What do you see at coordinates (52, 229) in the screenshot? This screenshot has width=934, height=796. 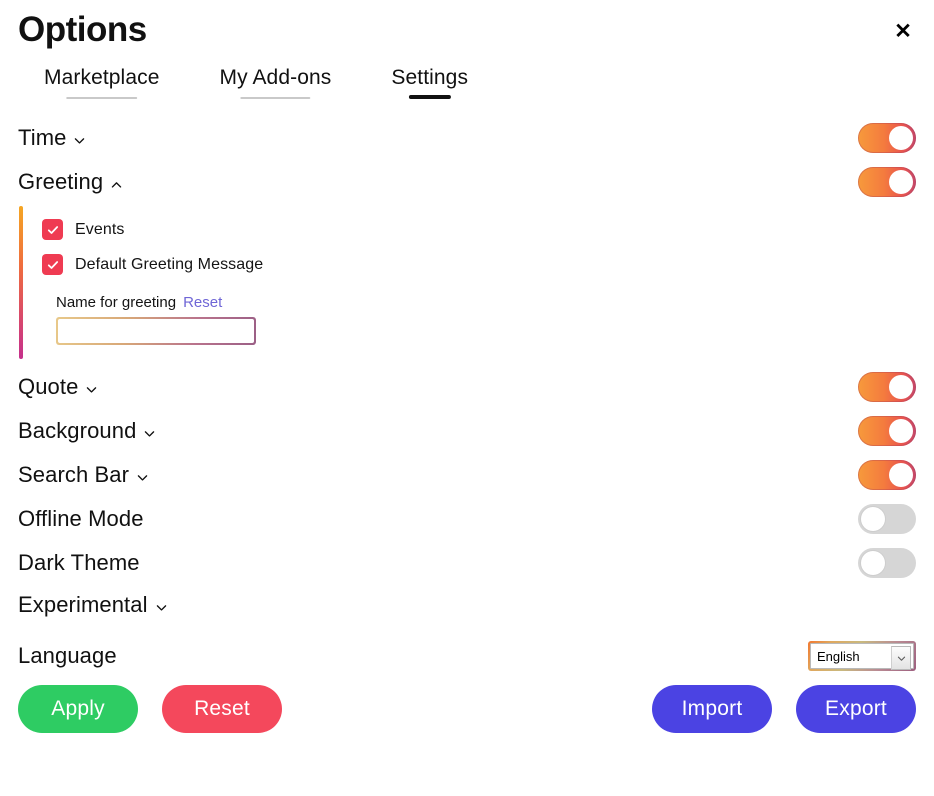 I see `checkbox-events` at bounding box center [52, 229].